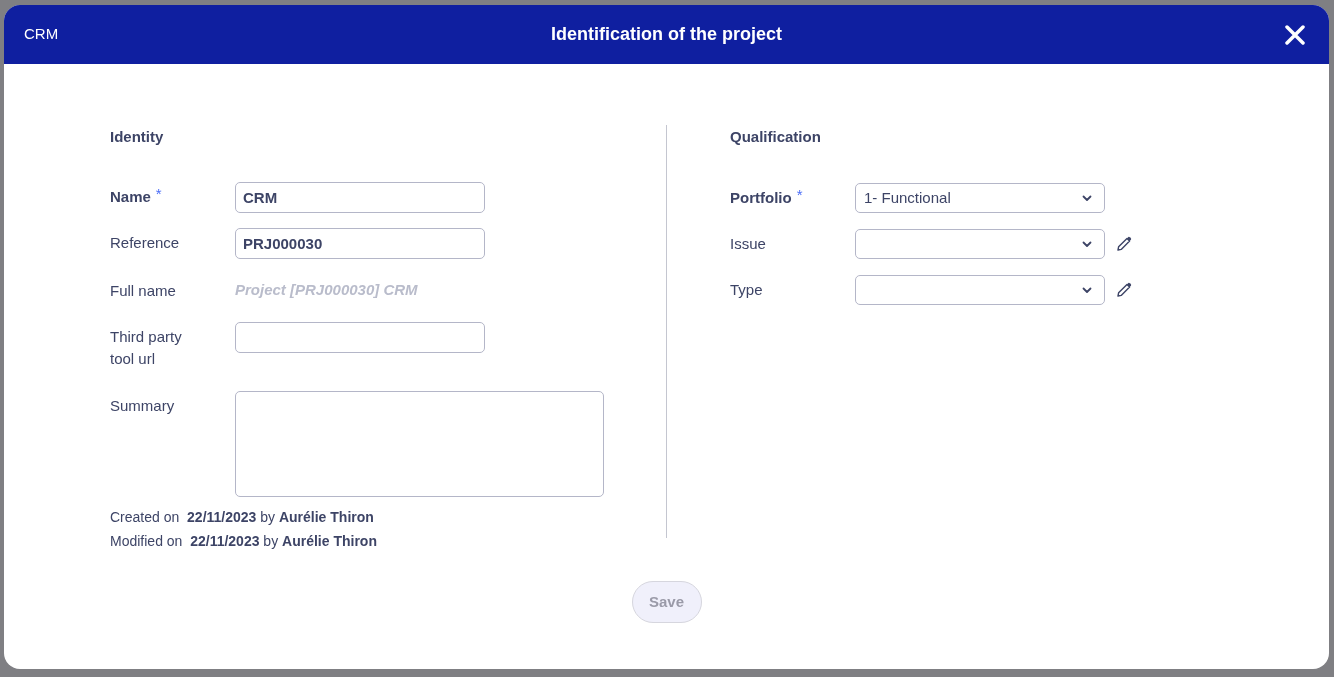 This screenshot has height=677, width=1334. Describe the element at coordinates (41, 34) in the screenshot. I see `app-label: CRM` at that location.